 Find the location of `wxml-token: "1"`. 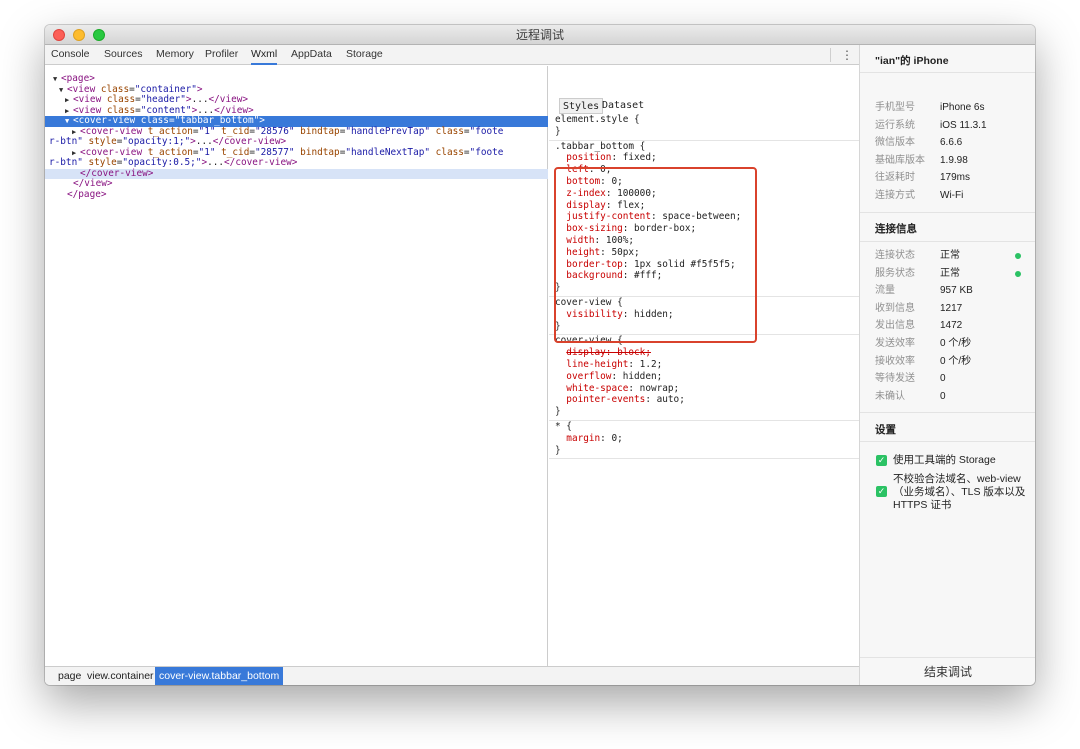

wxml-token: "1" is located at coordinates (210, 152).